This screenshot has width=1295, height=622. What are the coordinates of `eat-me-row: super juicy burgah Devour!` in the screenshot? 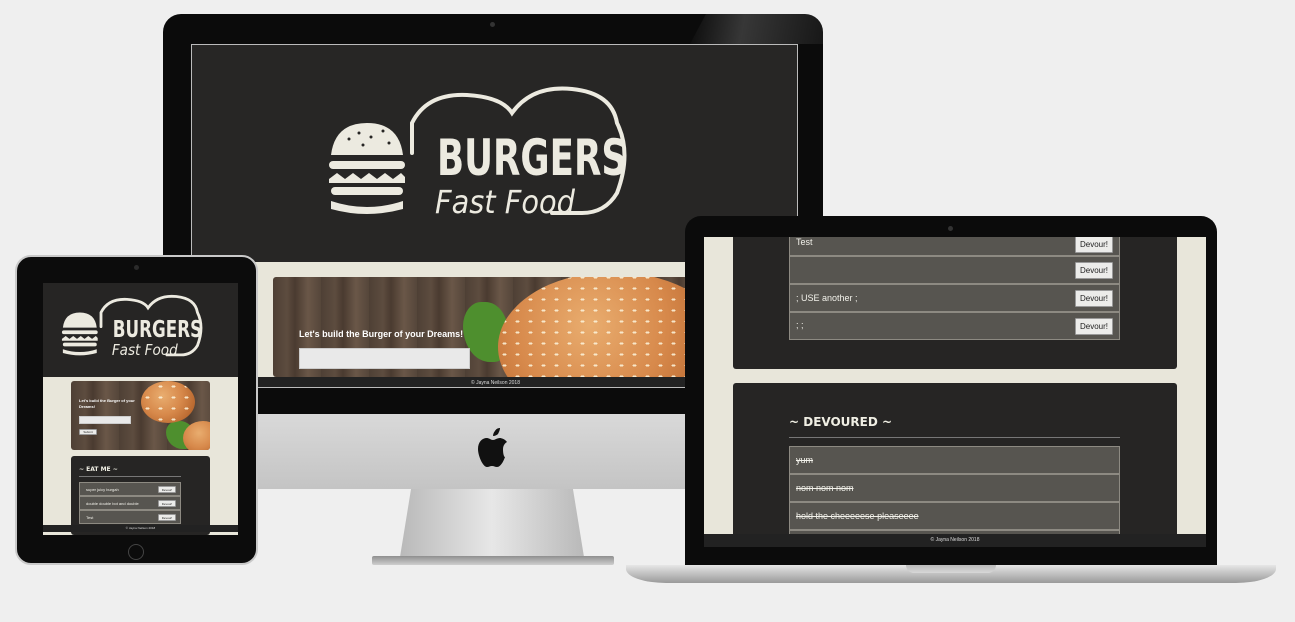 It's located at (130, 489).